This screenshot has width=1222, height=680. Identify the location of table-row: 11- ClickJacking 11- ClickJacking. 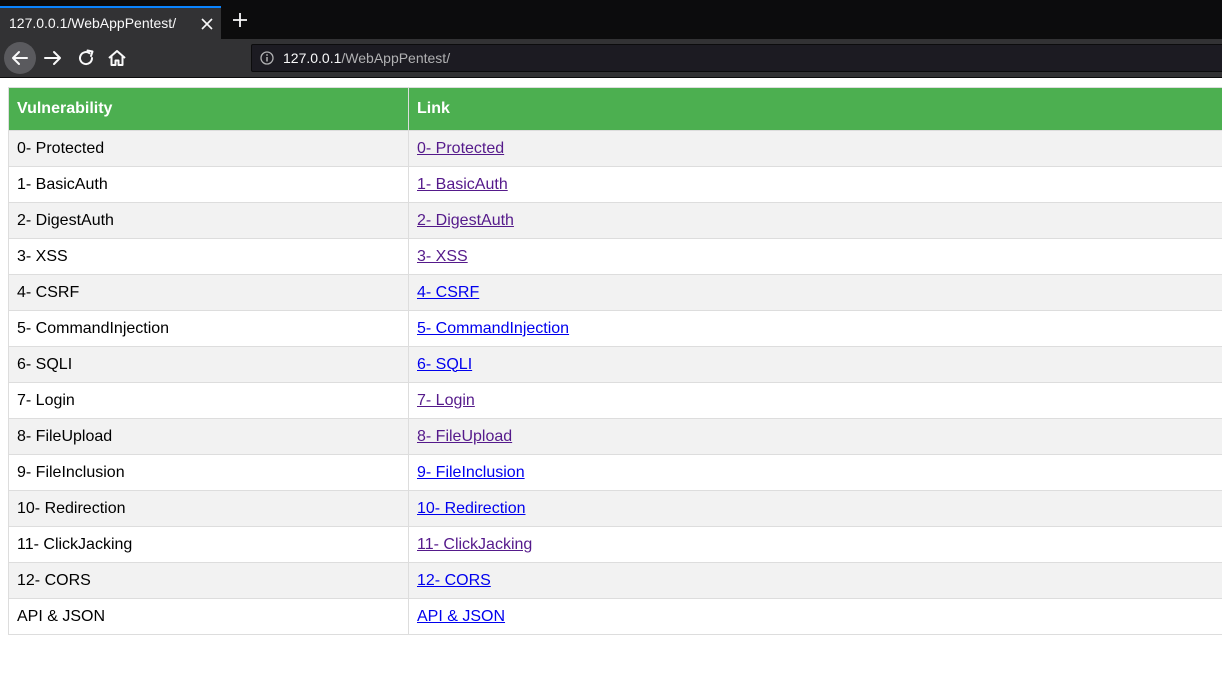
(615, 544).